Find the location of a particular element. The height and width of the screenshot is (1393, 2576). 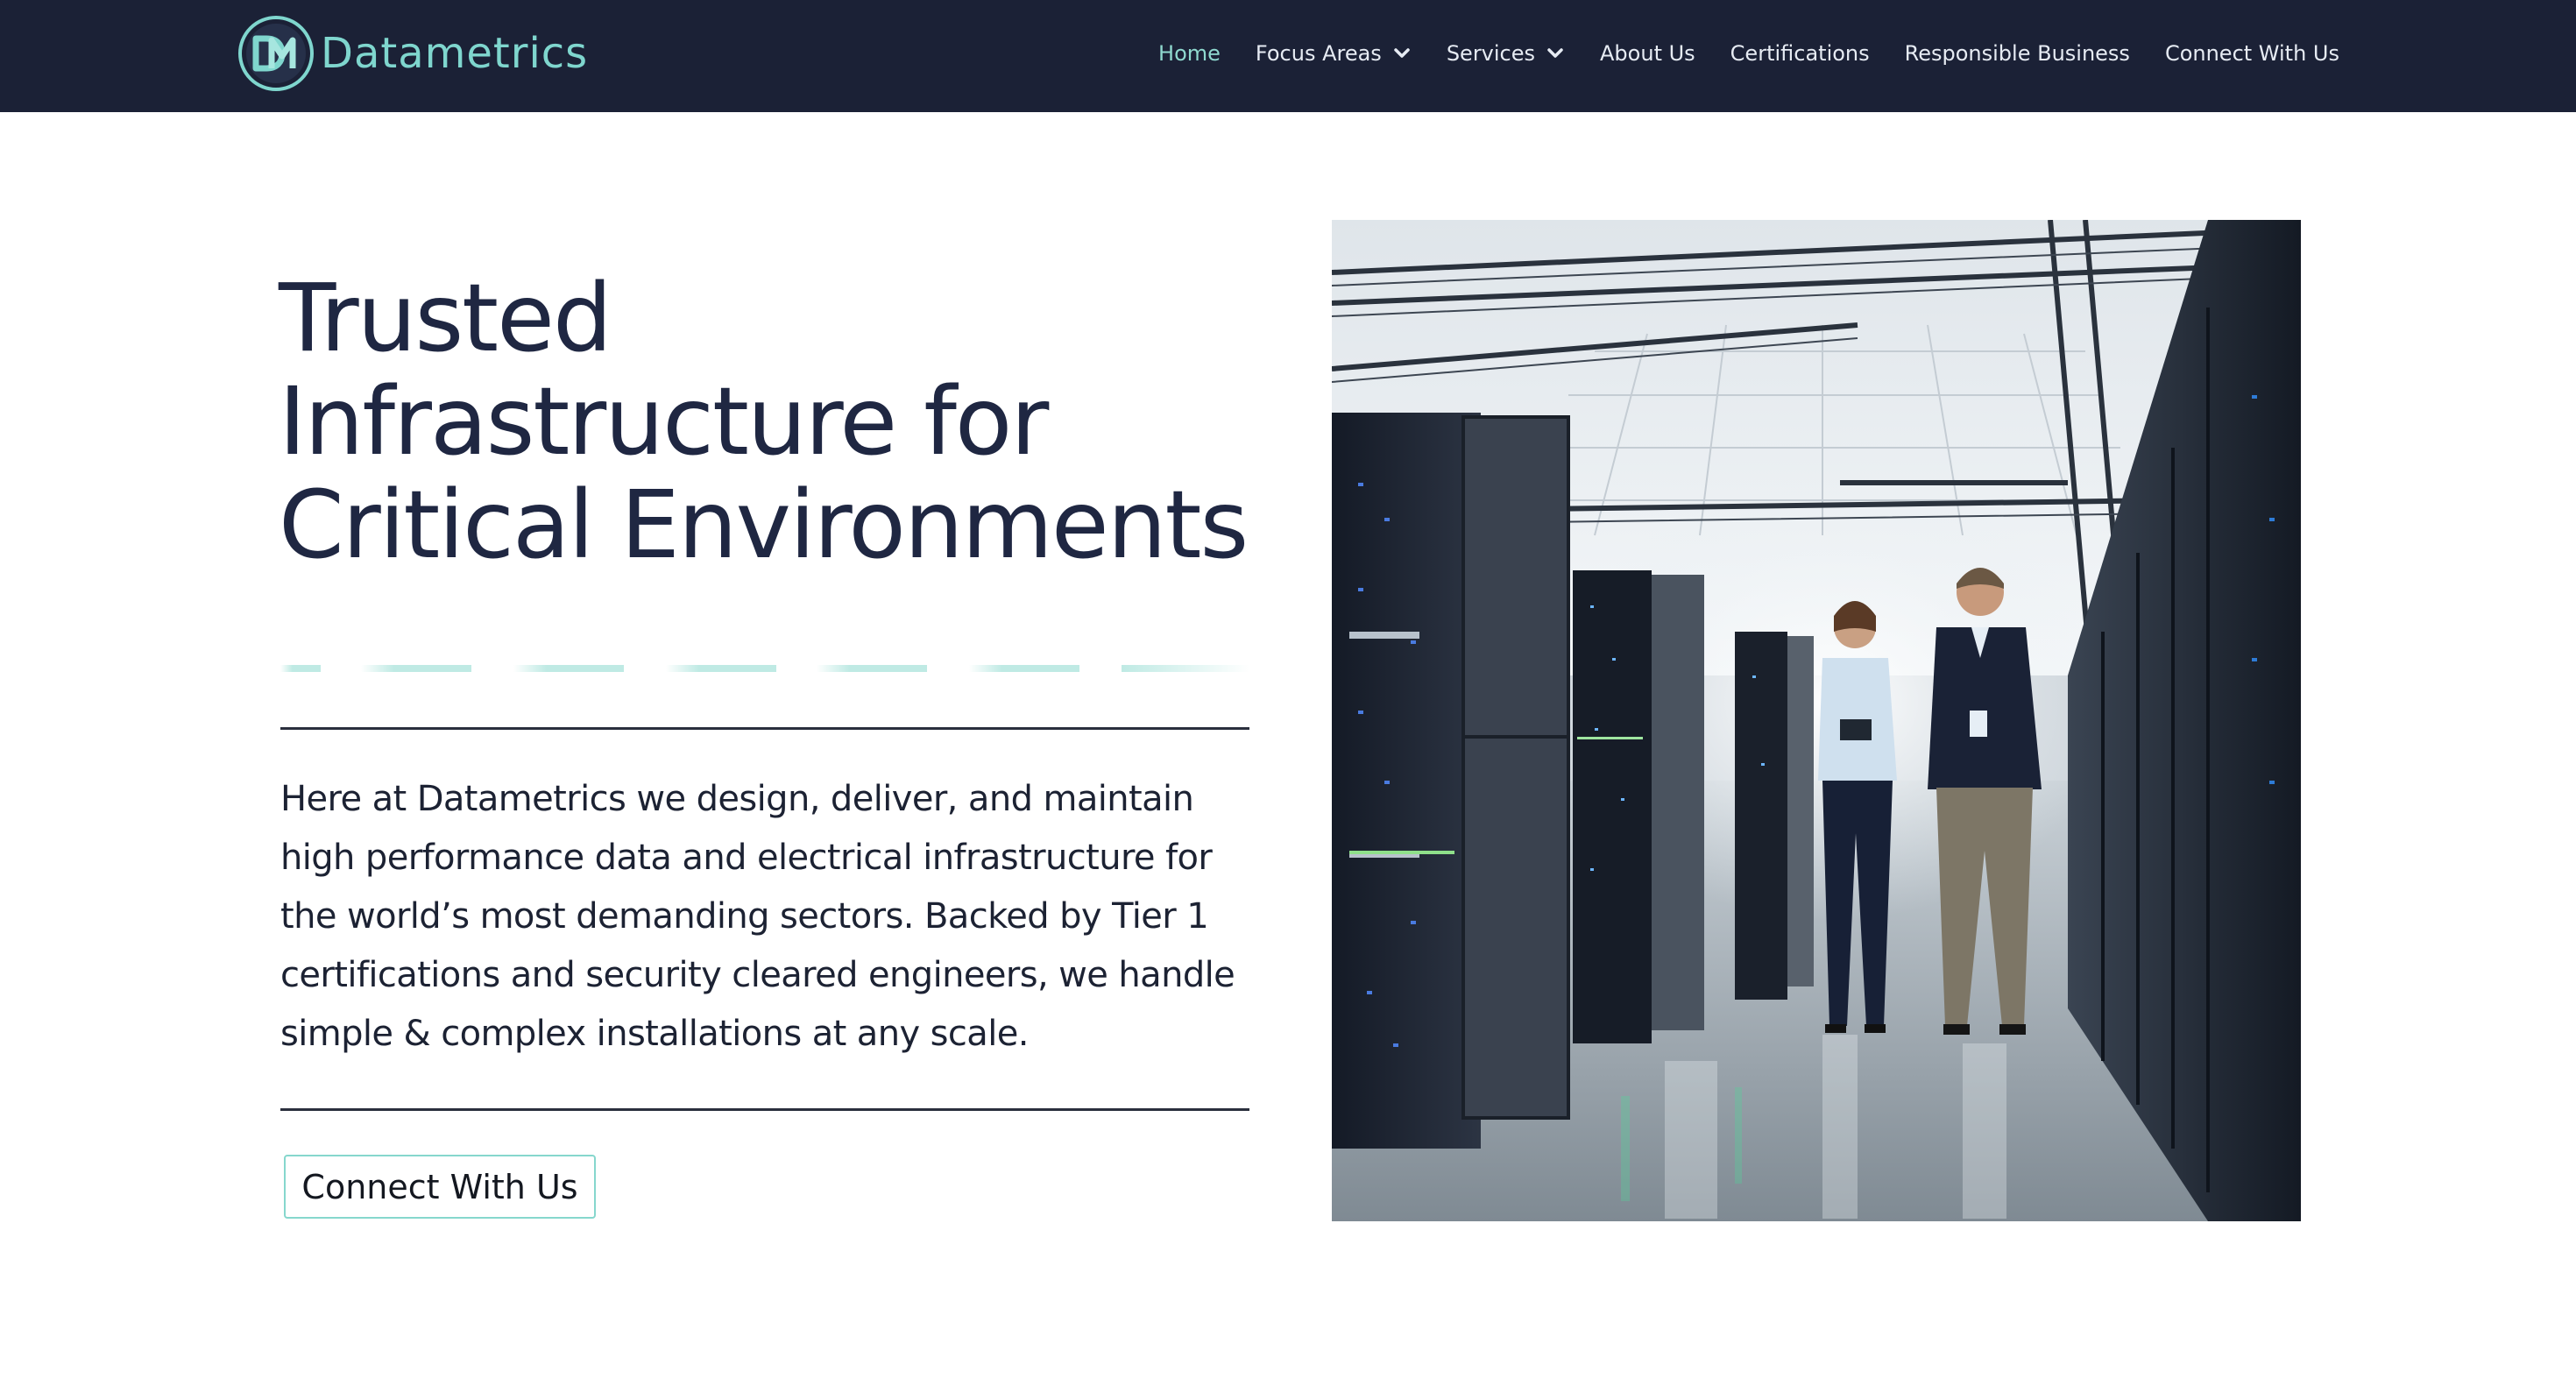

nav-item-label: Focus Areas is located at coordinates (1318, 53).